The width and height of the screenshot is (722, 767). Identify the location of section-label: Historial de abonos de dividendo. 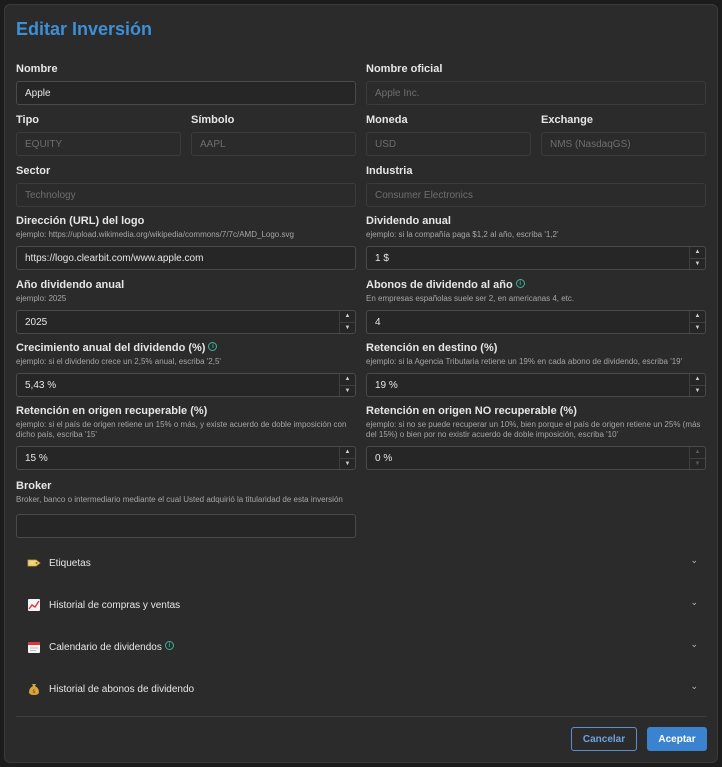
(122, 689).